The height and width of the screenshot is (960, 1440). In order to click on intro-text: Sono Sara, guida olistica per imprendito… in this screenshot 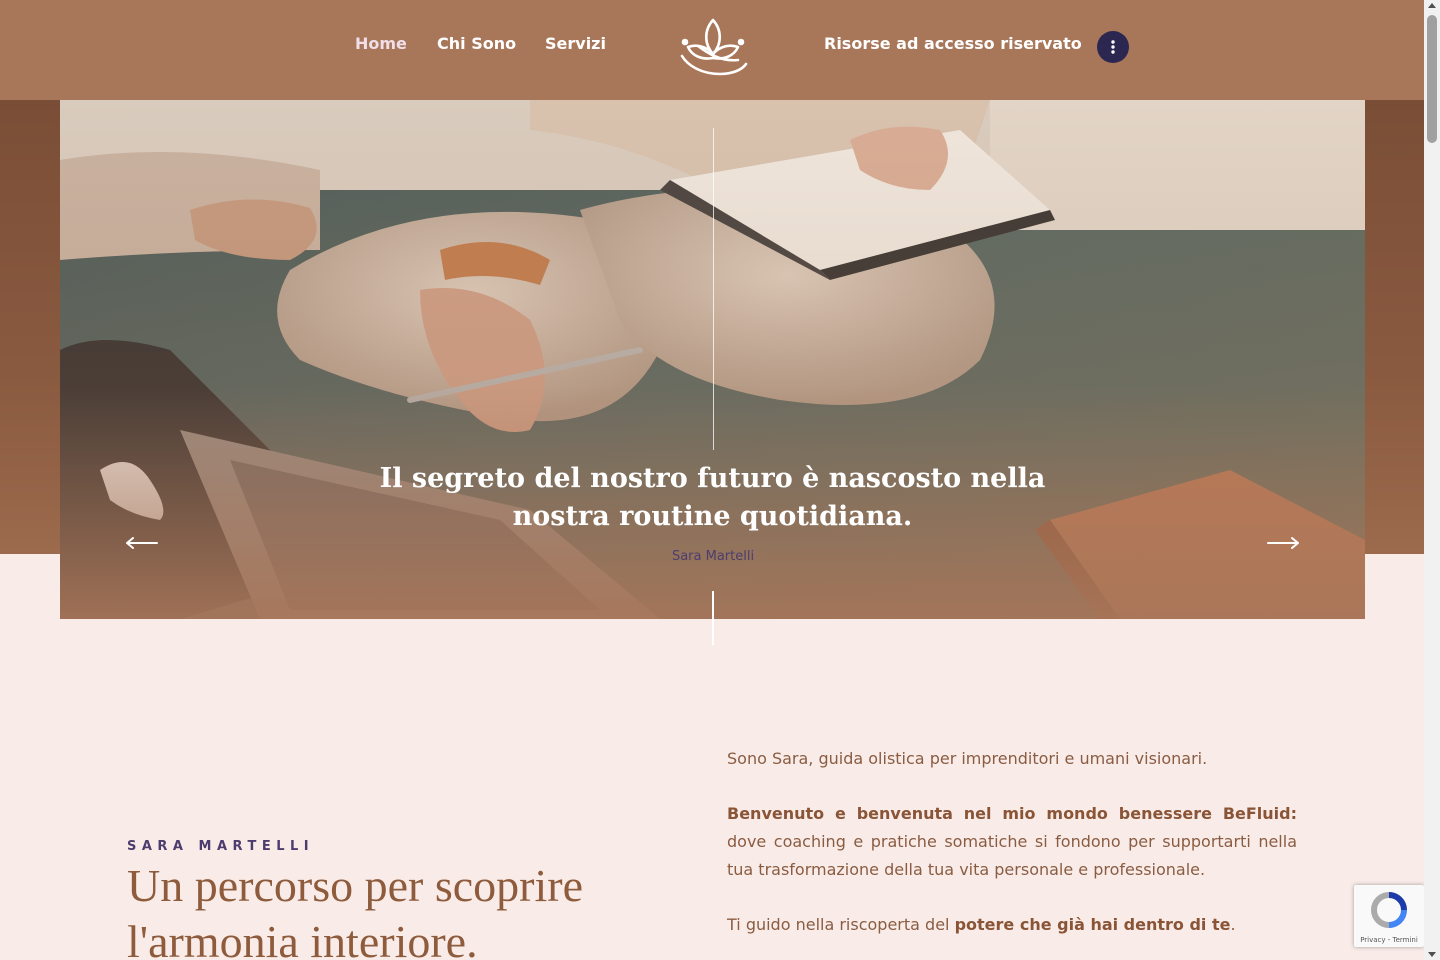, I will do `click(1012, 852)`.